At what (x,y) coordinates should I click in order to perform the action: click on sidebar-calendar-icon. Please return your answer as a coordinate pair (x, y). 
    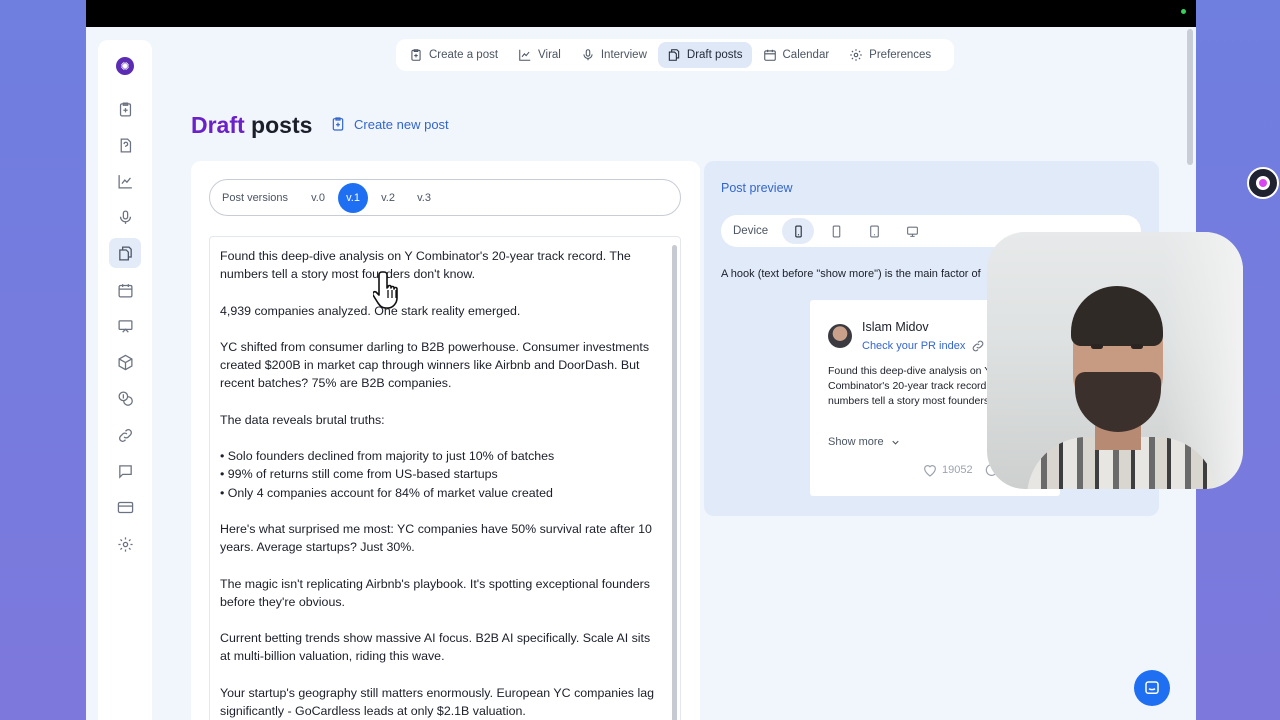
    Looking at the image, I should click on (125, 290).